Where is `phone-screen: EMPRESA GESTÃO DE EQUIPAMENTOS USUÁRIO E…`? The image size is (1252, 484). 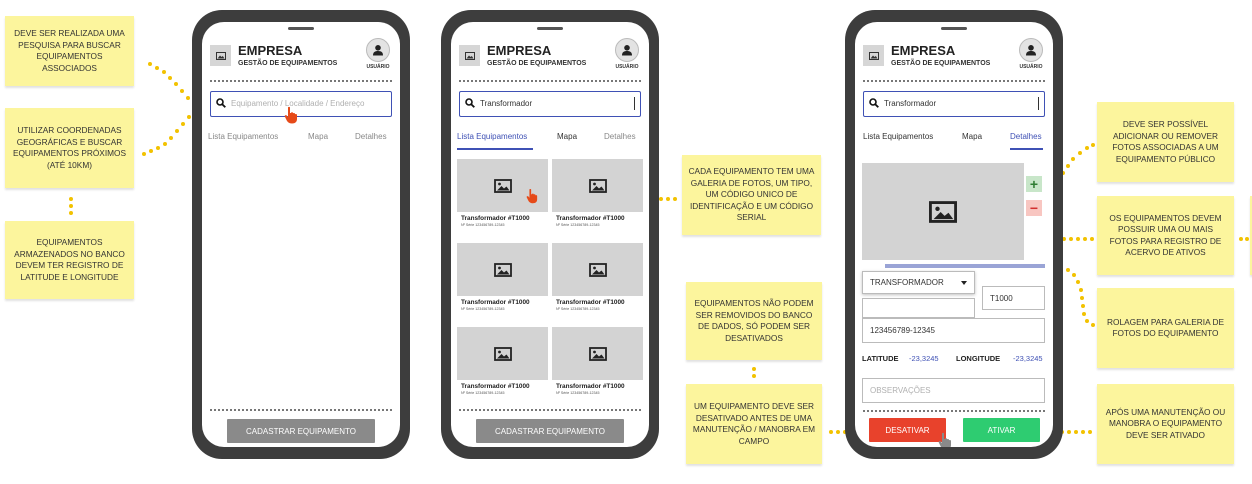 phone-screen: EMPRESA GESTÃO DE EQUIPAMENTOS USUÁRIO E… is located at coordinates (301, 234).